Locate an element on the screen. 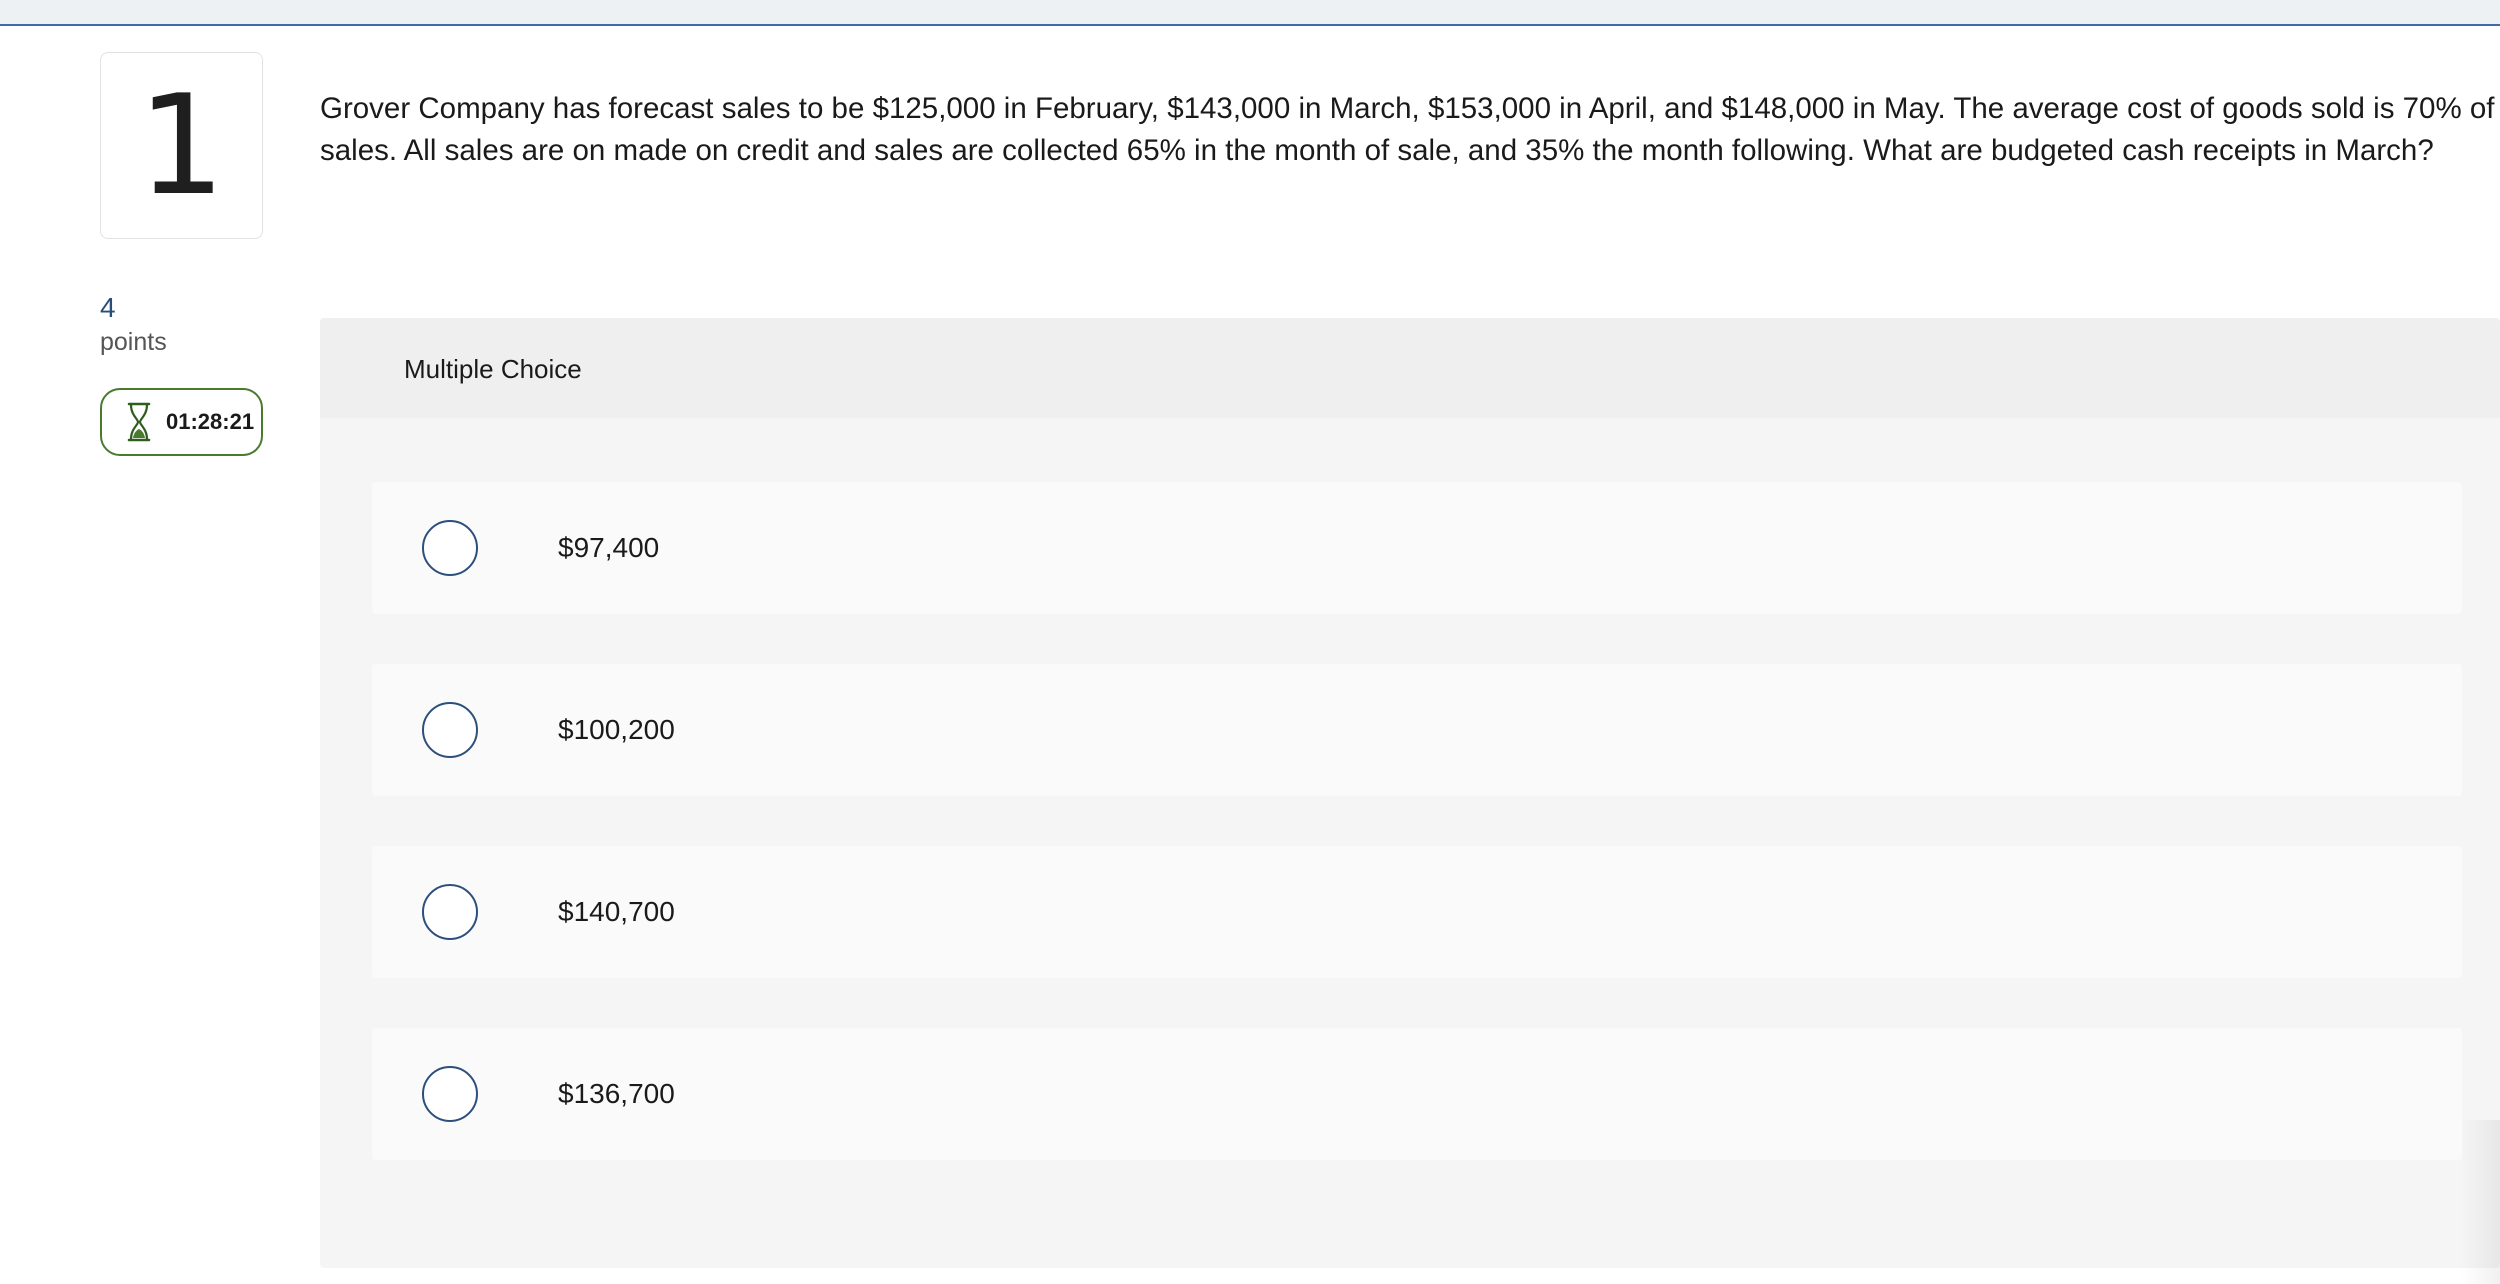  top-bar is located at coordinates (1250, 13).